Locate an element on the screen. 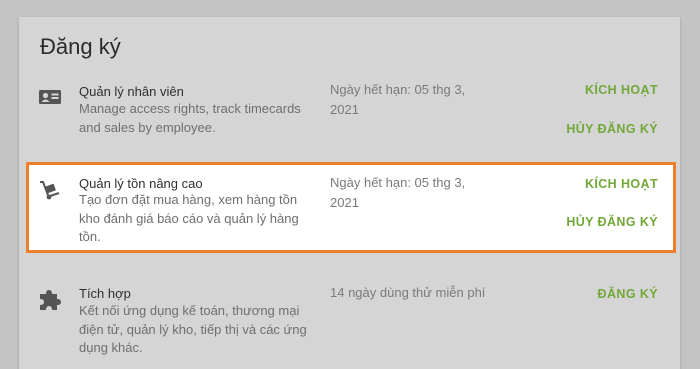 The width and height of the screenshot is (700, 369). unsubscribe-button: HỦY ĐĂNG KÝ is located at coordinates (612, 129).